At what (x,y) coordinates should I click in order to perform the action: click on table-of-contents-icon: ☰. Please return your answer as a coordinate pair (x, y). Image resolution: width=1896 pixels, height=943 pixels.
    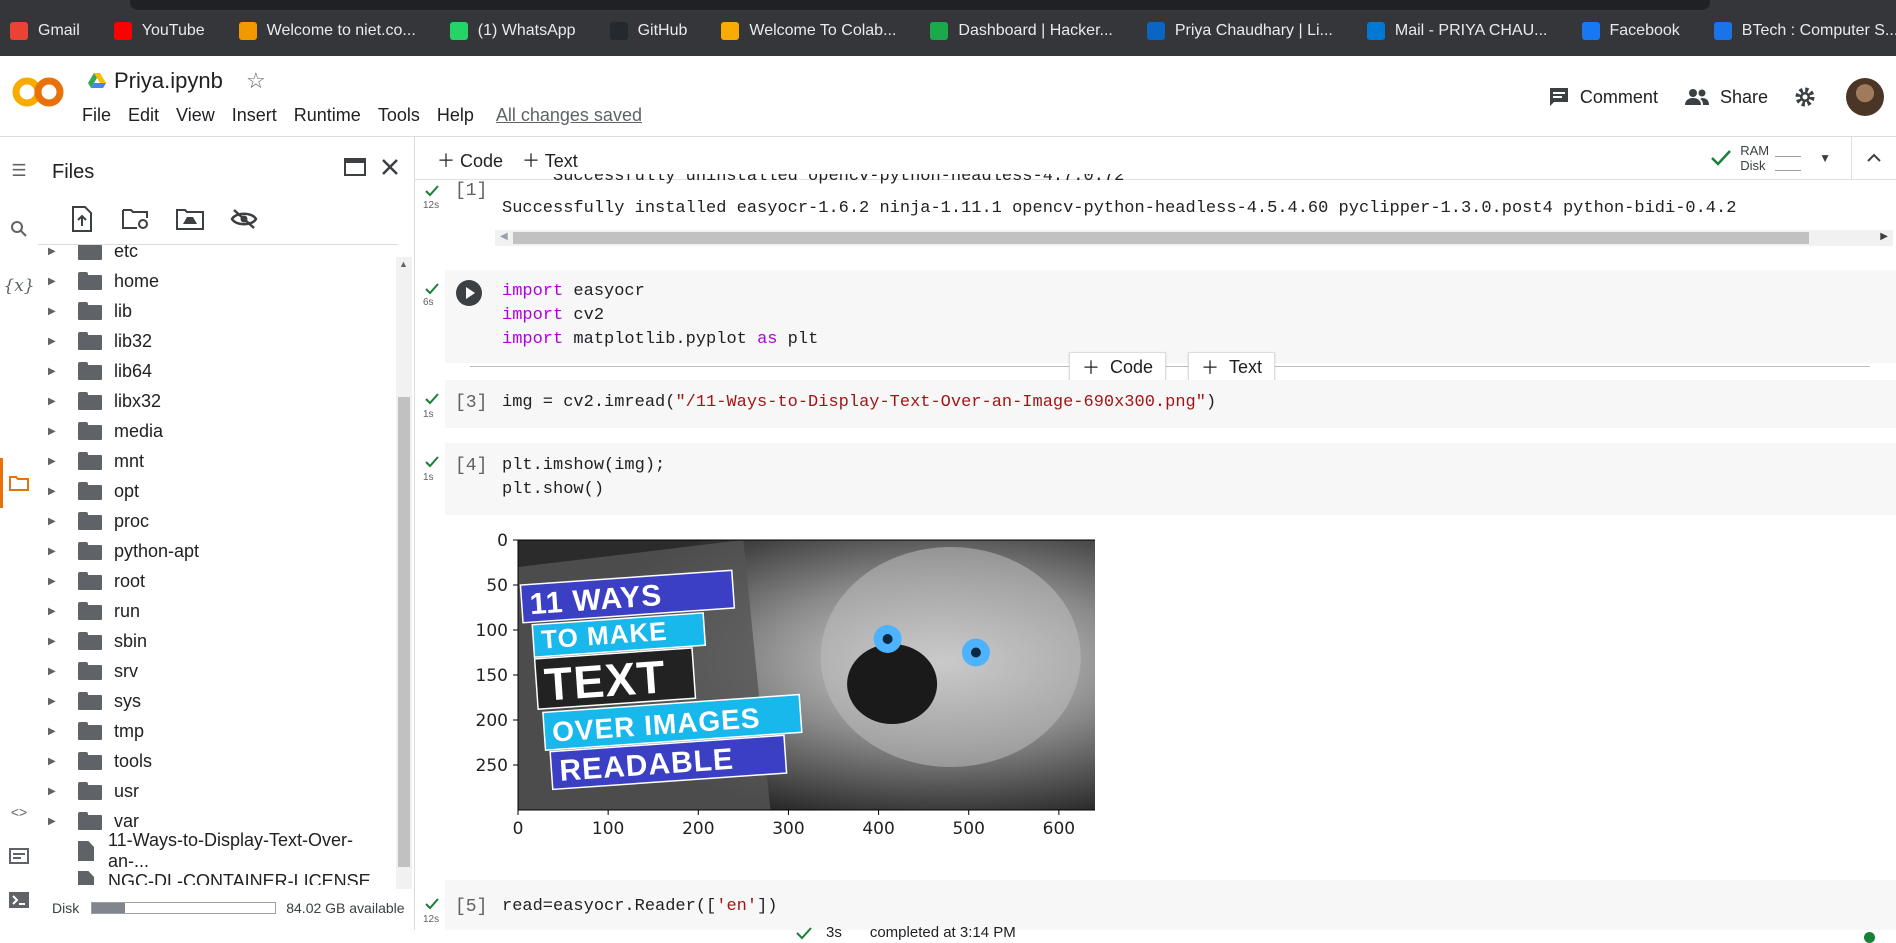
    Looking at the image, I should click on (19, 171).